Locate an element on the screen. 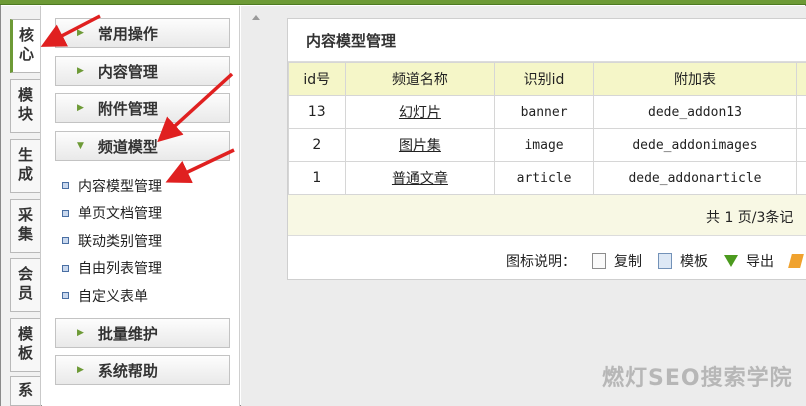 This screenshot has width=806, height=406. vtab-modules: 模块 is located at coordinates (25, 106).